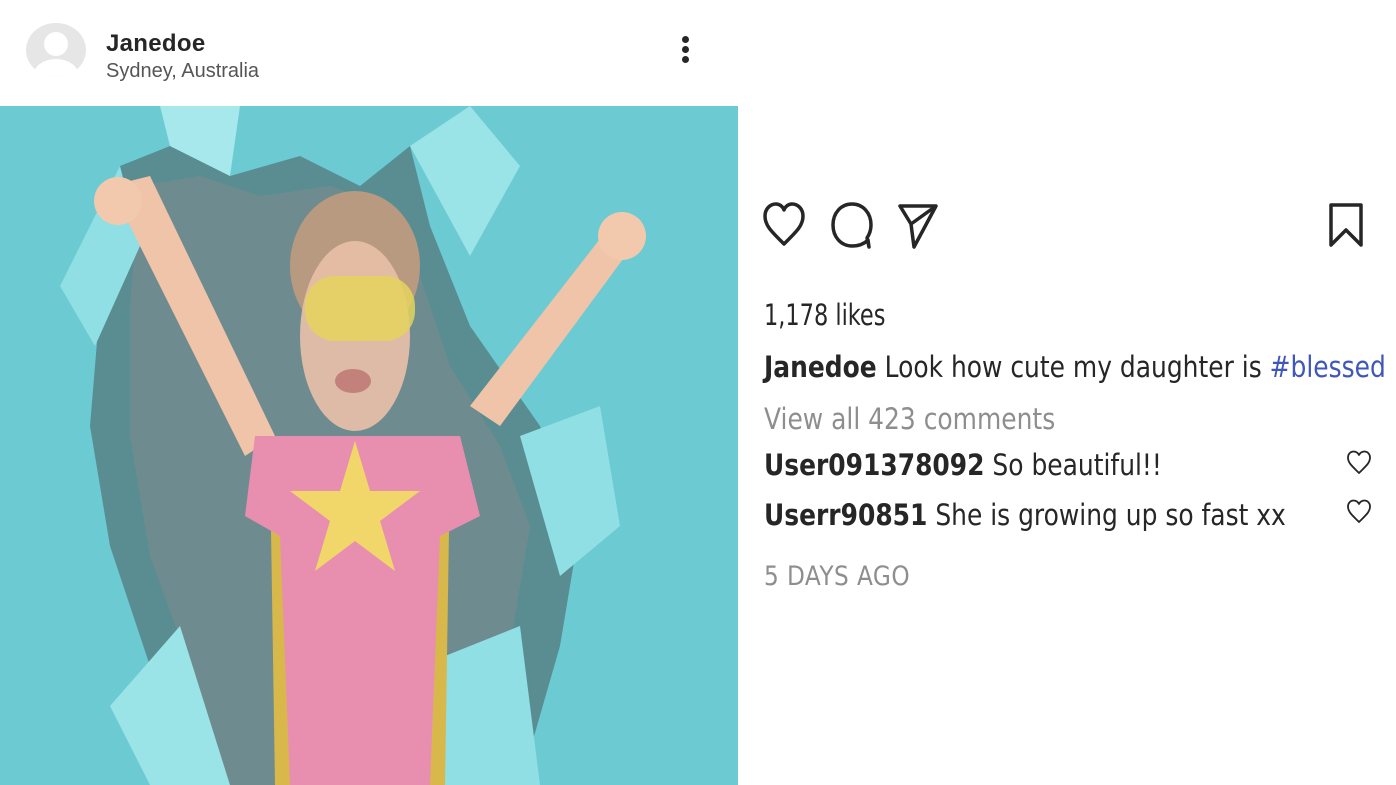  What do you see at coordinates (1067, 230) in the screenshot?
I see `post-actions` at bounding box center [1067, 230].